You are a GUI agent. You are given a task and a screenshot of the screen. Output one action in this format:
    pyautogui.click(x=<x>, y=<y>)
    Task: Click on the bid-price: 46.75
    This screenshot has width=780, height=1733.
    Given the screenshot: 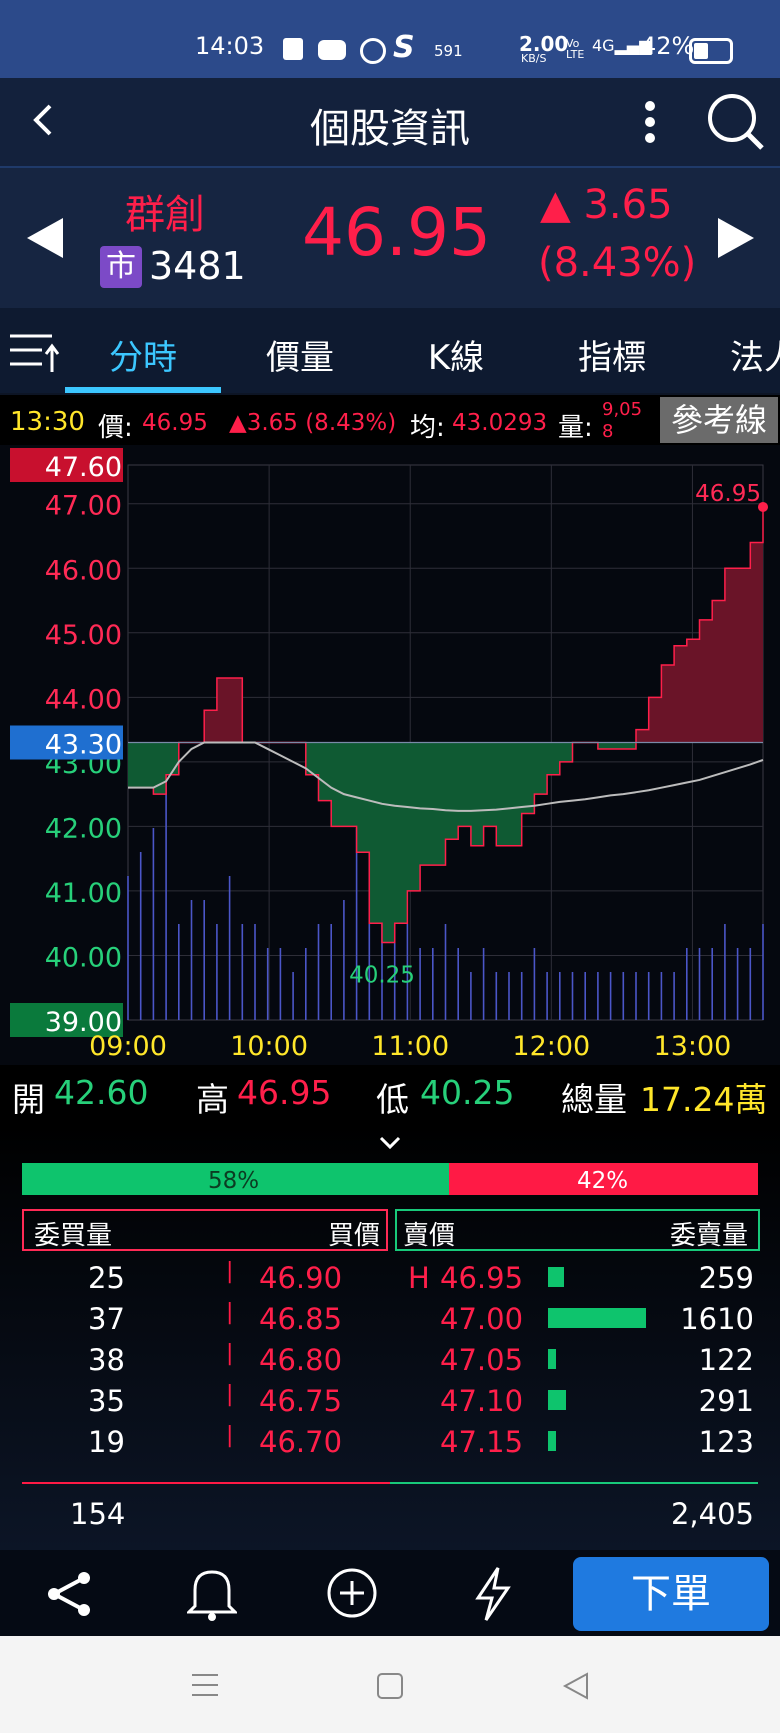 What is the action you would take?
    pyautogui.click(x=301, y=1401)
    